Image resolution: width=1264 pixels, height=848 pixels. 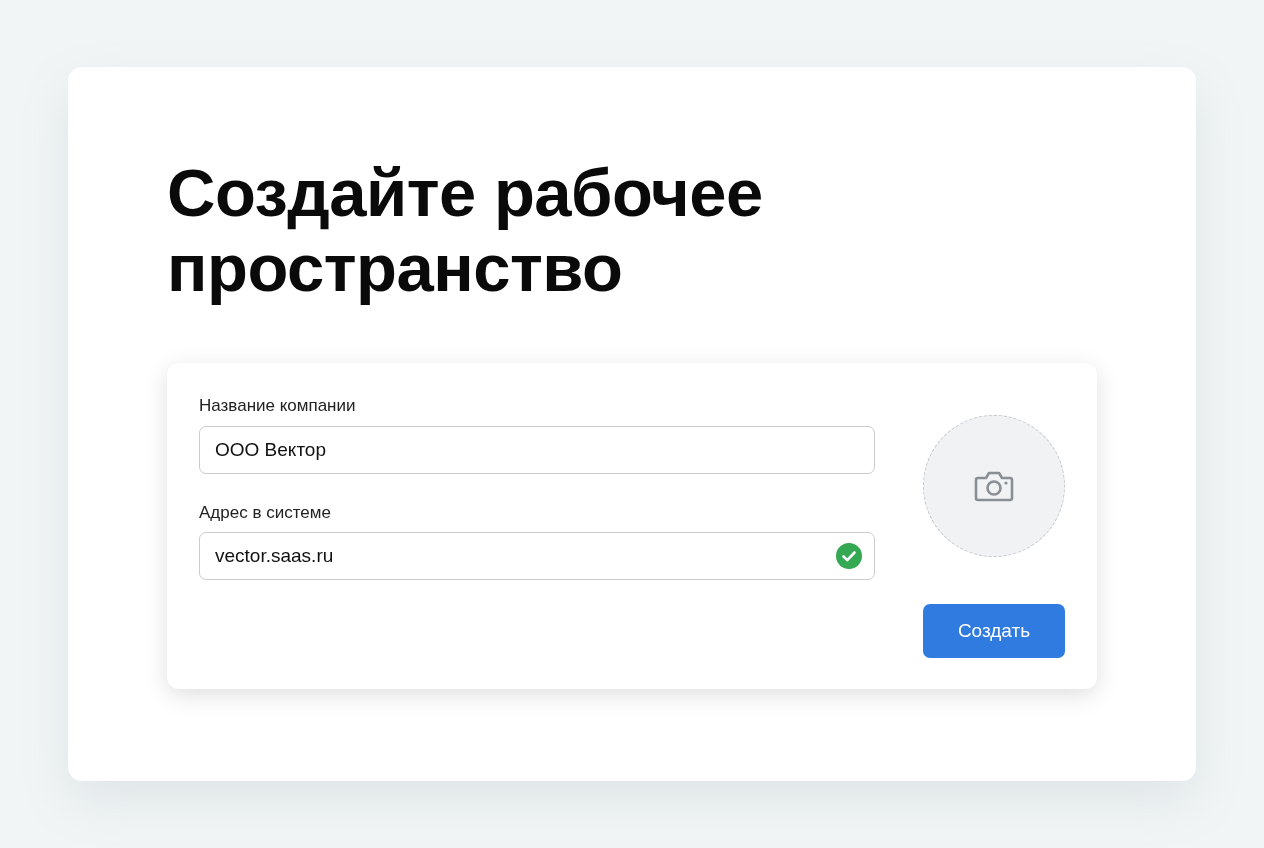 What do you see at coordinates (994, 631) in the screenshot?
I see `create-button: Создать` at bounding box center [994, 631].